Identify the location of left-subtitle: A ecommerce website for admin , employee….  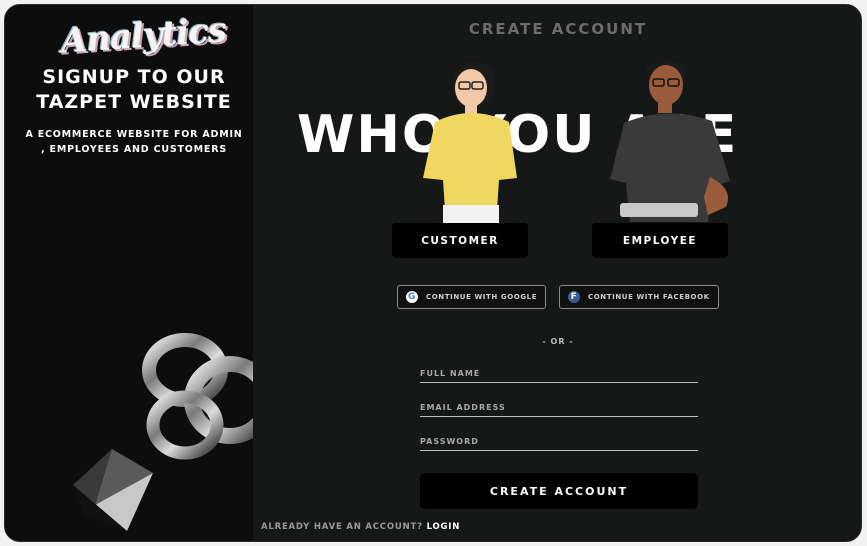
(134, 142).